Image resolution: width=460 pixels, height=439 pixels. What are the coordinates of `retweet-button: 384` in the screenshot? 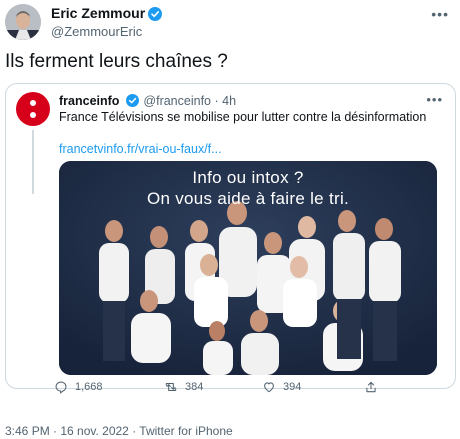 It's located at (183, 387).